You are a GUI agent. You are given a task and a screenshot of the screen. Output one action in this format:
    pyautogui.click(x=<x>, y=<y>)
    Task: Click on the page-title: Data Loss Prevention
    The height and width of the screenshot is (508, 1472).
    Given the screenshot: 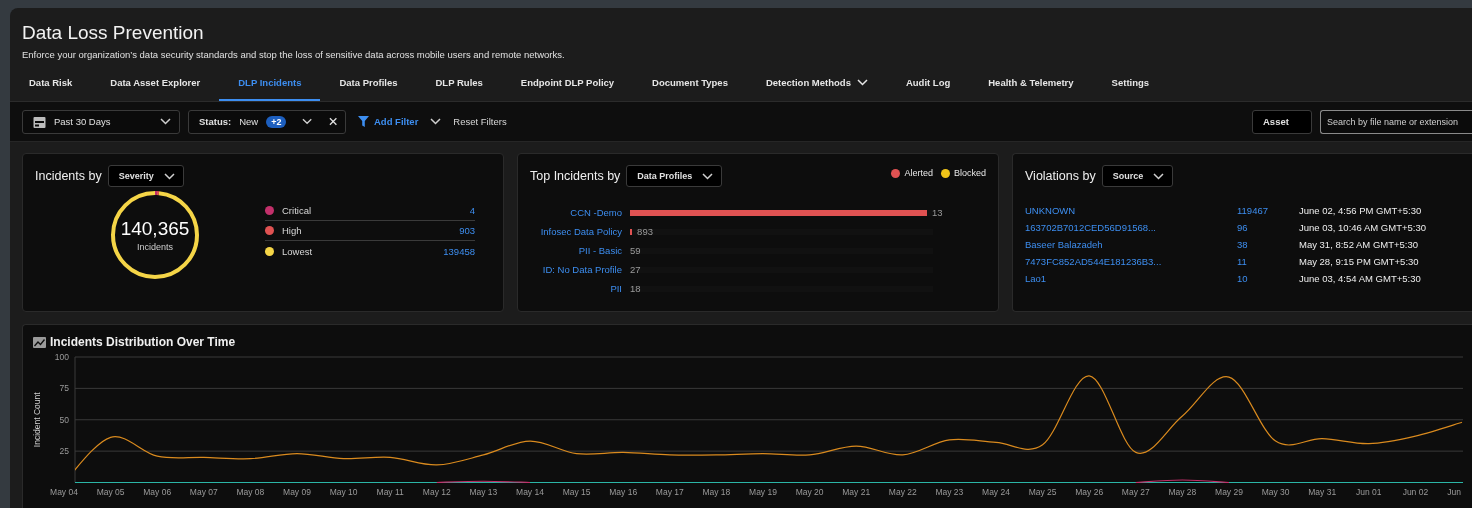 What is the action you would take?
    pyautogui.click(x=113, y=33)
    